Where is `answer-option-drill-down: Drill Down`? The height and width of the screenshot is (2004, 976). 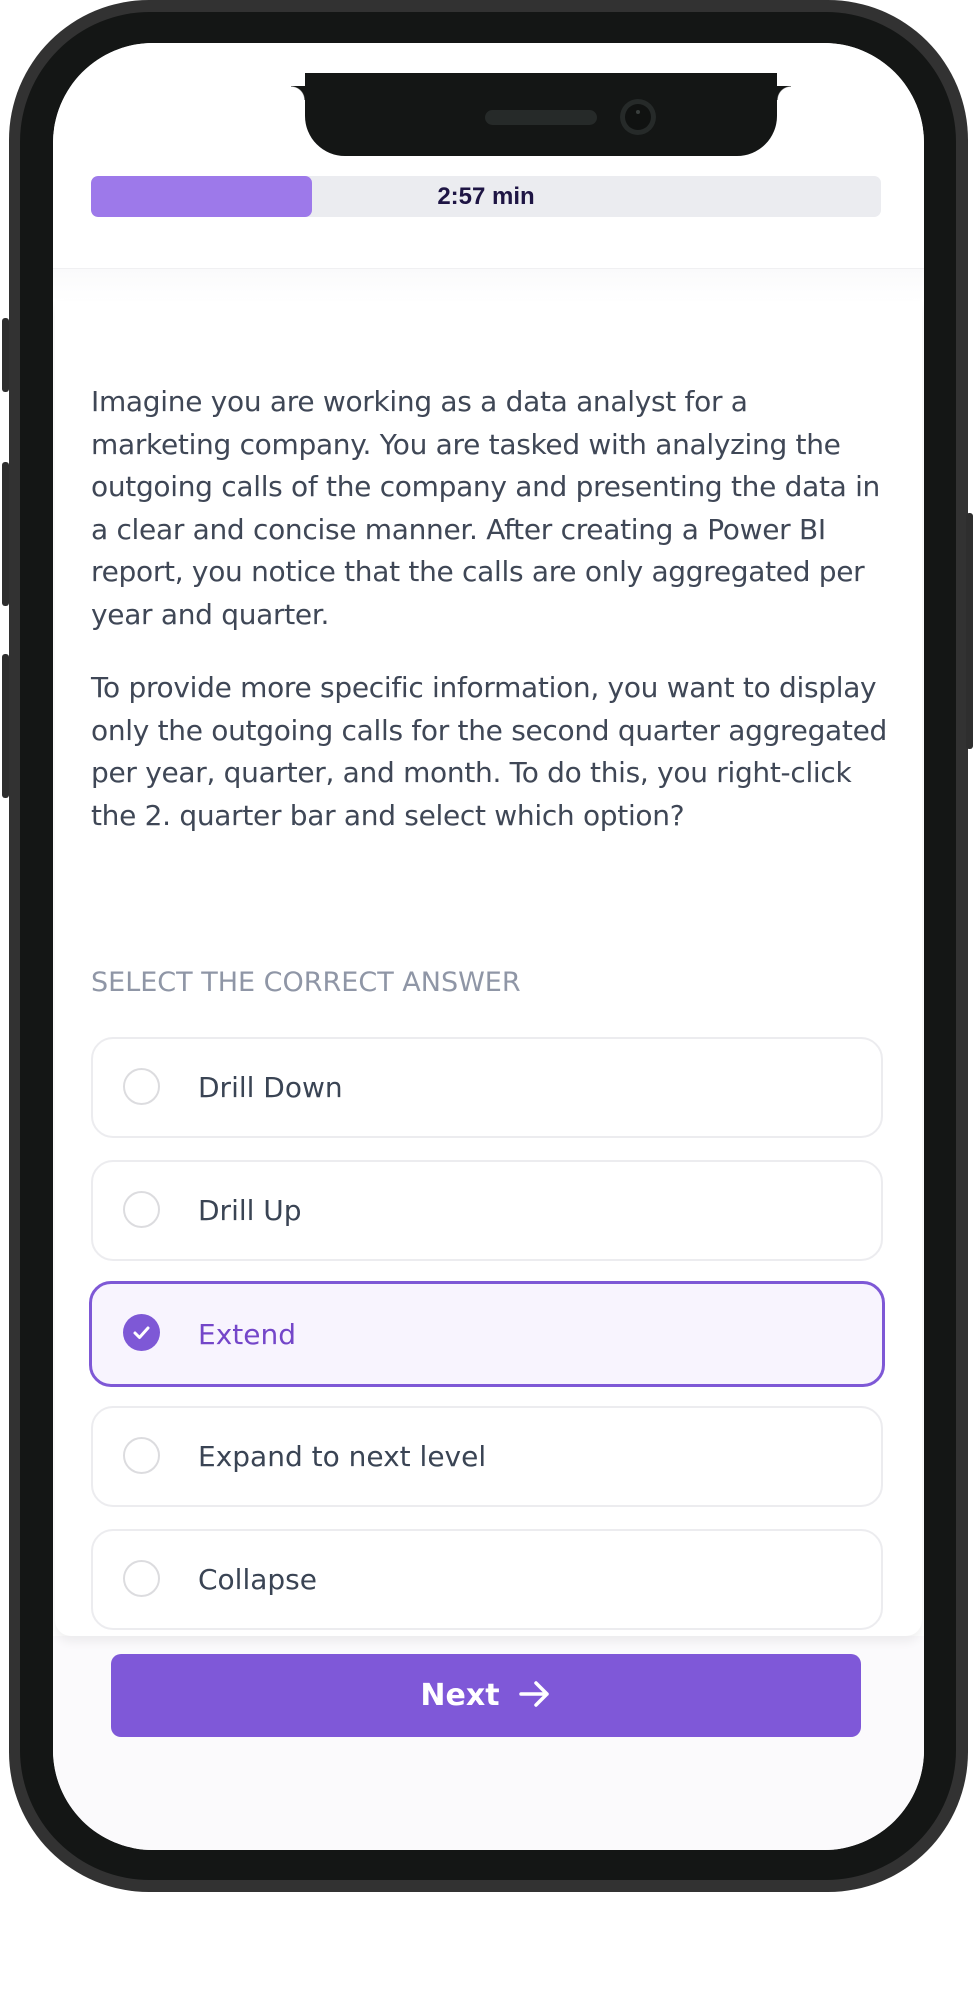
answer-option-drill-down: Drill Down is located at coordinates (487, 1087).